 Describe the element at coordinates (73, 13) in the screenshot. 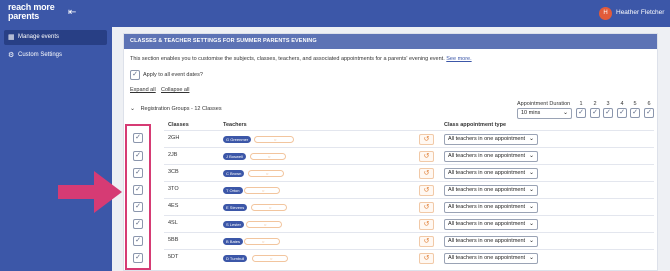

I see `collapse-sidebar-icon: ⇤` at that location.